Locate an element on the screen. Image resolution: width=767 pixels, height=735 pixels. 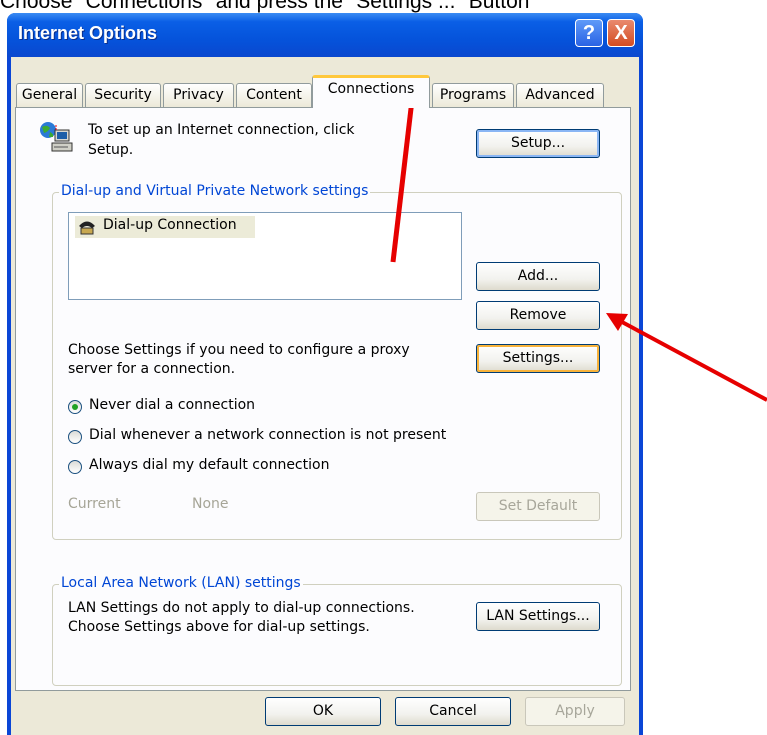
arrow-to-settings-button is located at coordinates (686, 357).